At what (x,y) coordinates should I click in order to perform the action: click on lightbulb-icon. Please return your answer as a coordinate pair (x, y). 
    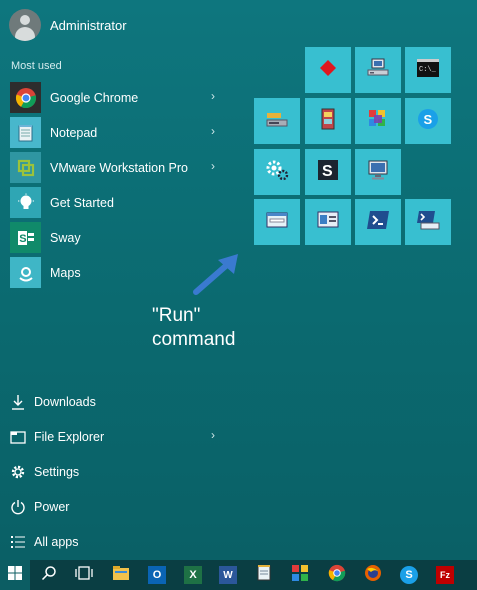
    Looking at the image, I should click on (25, 202).